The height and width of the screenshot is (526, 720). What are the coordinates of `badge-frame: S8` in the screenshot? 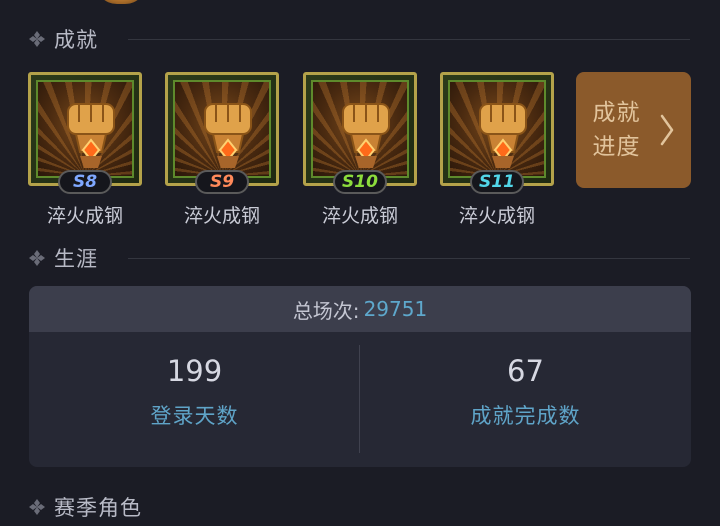 It's located at (85, 133).